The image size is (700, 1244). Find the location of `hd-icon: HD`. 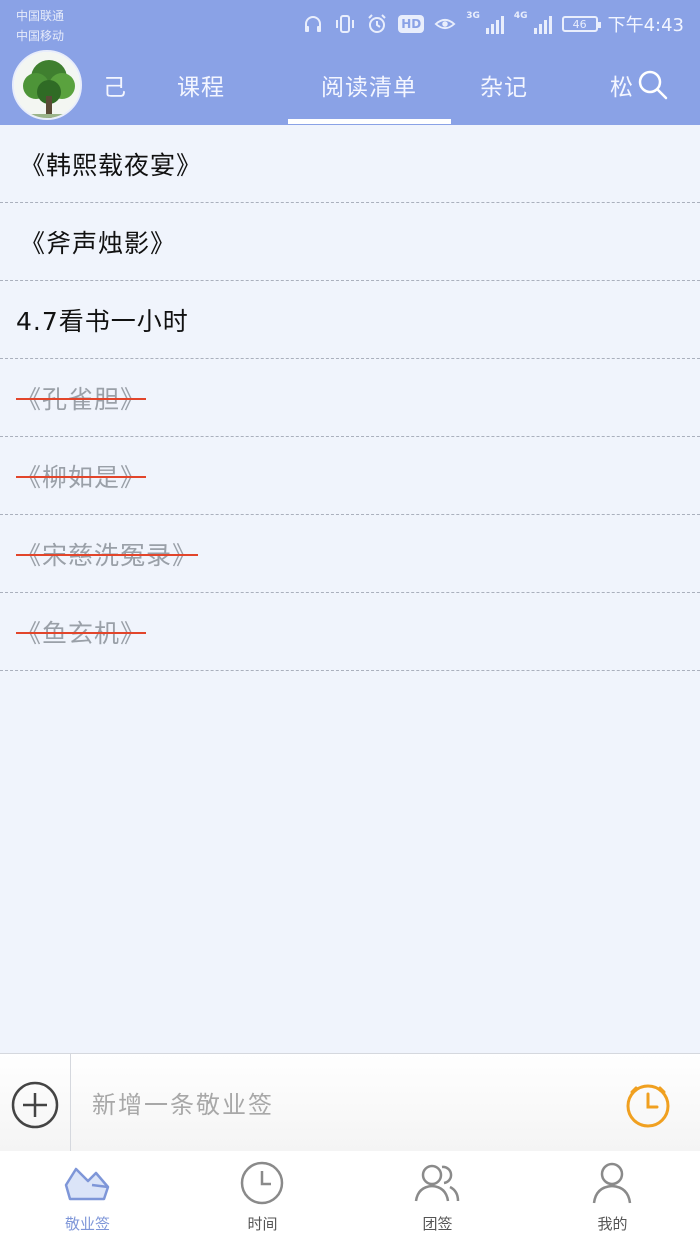

hd-icon: HD is located at coordinates (411, 24).